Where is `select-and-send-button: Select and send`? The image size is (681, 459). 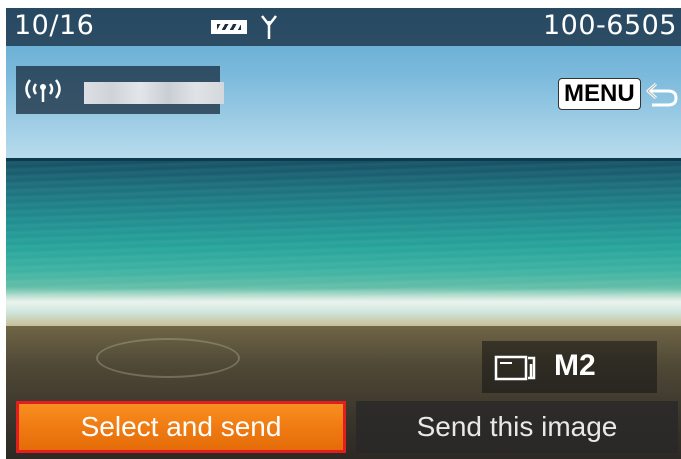 select-and-send-button: Select and send is located at coordinates (181, 427).